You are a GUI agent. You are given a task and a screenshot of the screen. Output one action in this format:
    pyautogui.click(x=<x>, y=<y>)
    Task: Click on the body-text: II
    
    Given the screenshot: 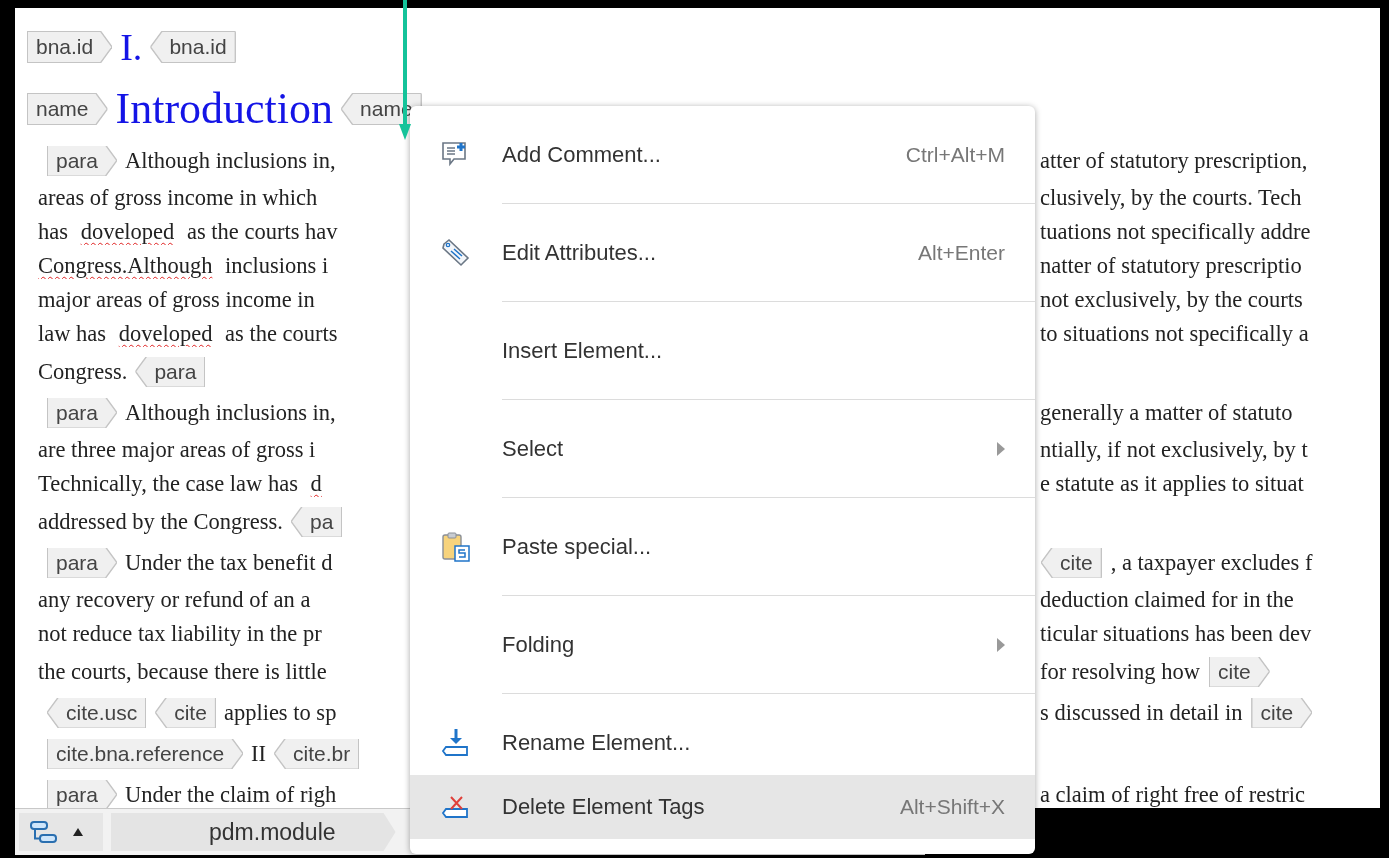 What is the action you would take?
    pyautogui.click(x=259, y=753)
    